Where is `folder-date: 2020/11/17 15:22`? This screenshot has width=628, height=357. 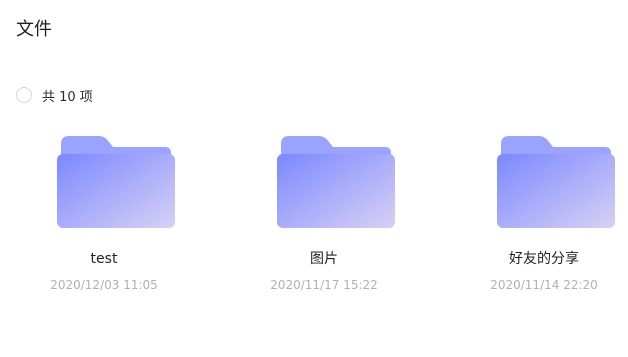 folder-date: 2020/11/17 15:22 is located at coordinates (324, 285).